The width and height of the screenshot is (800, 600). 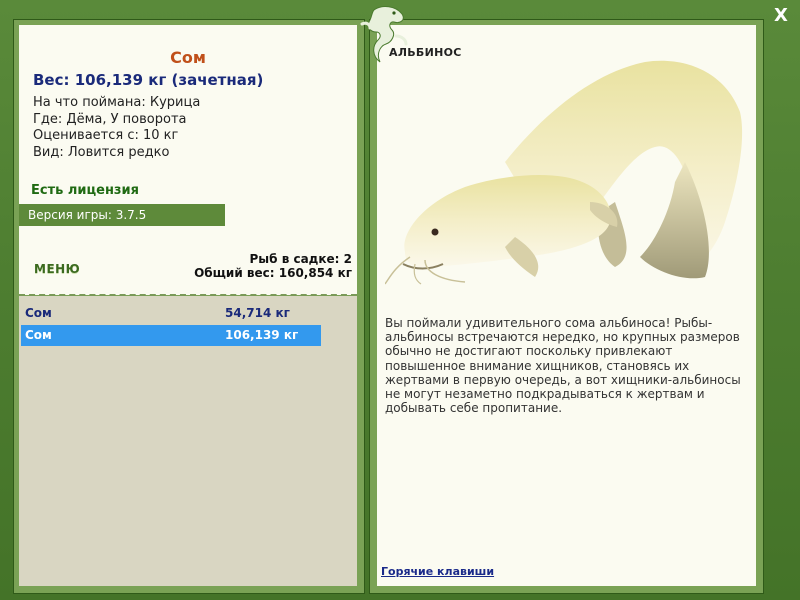 What do you see at coordinates (273, 273) in the screenshot?
I see `total-weight: Общий вес: 160,854 кг` at bounding box center [273, 273].